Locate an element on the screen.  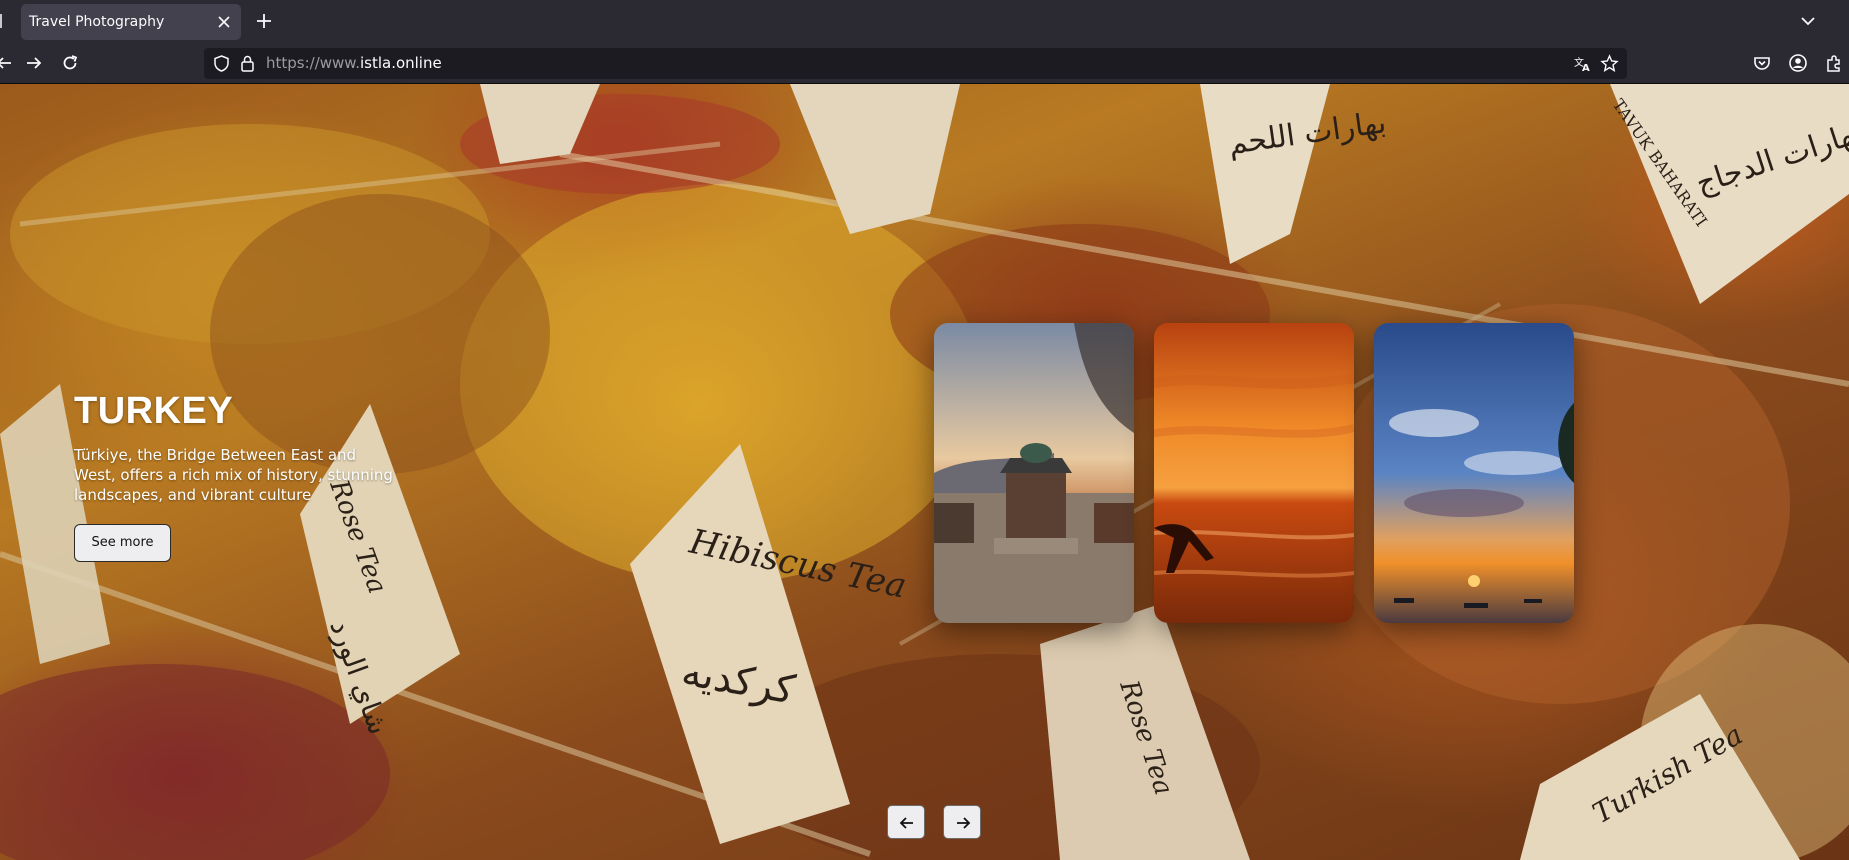
tab-bar: Travel Photography is located at coordinates (924, 21).